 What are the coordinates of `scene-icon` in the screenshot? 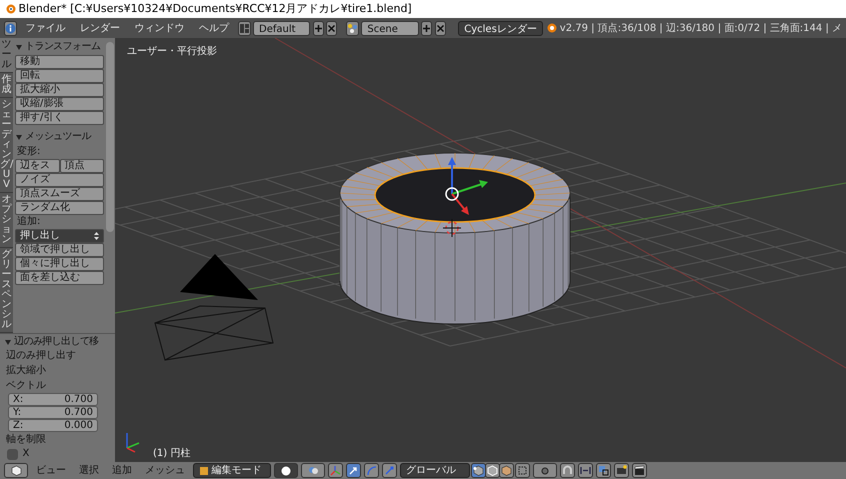 It's located at (352, 28).